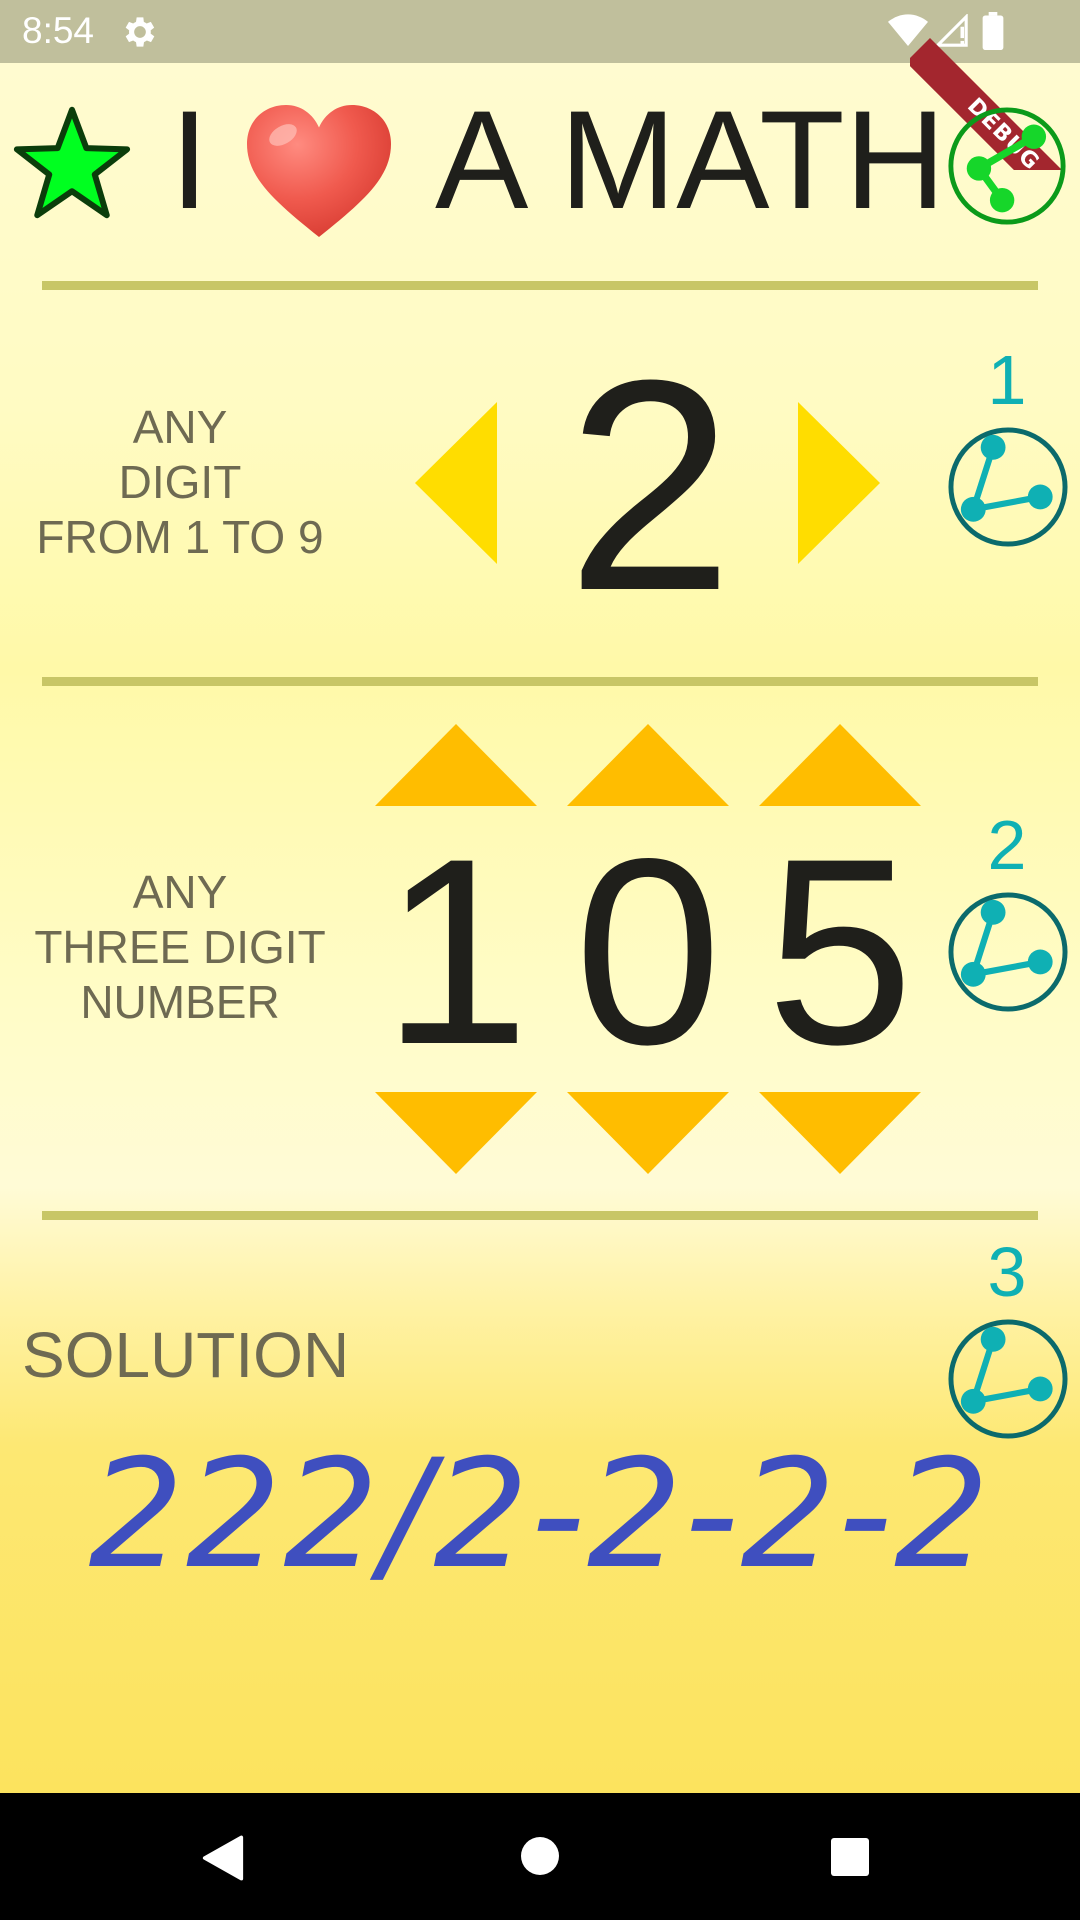 This screenshot has height=1920, width=1080. Describe the element at coordinates (186, 1355) in the screenshot. I see `solution-label: SOLUTION` at that location.